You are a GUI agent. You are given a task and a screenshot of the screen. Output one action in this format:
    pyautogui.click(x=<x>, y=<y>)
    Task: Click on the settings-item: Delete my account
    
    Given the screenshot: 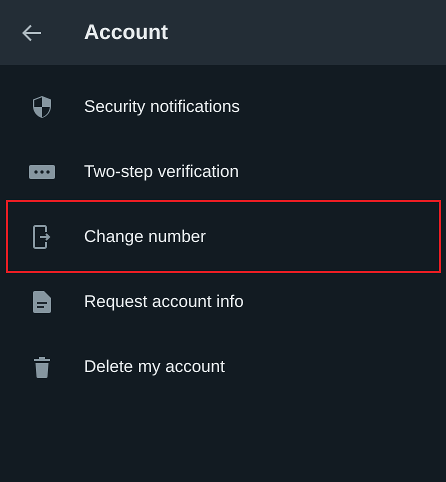 What is the action you would take?
    pyautogui.click(x=223, y=366)
    